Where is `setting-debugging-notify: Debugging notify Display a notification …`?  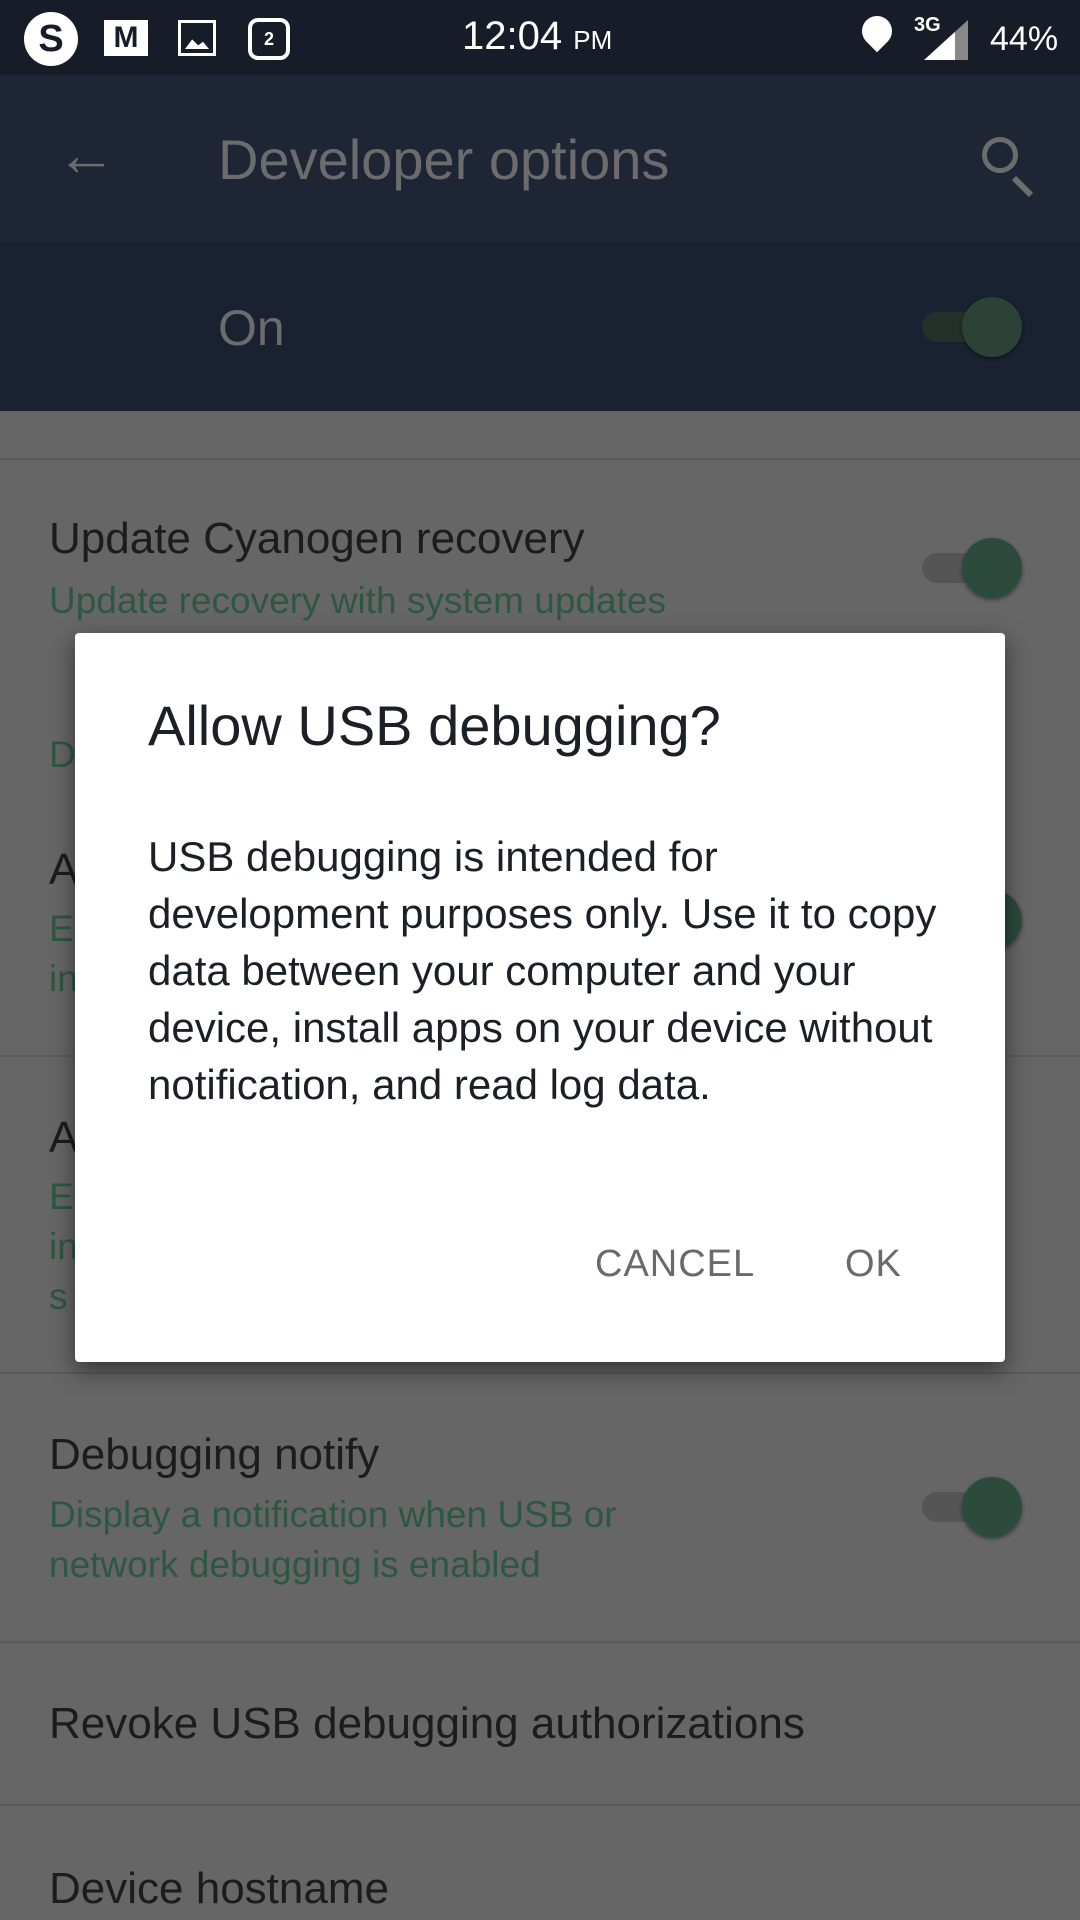
setting-debugging-notify: Debugging notify Display a notification … is located at coordinates (540, 1507).